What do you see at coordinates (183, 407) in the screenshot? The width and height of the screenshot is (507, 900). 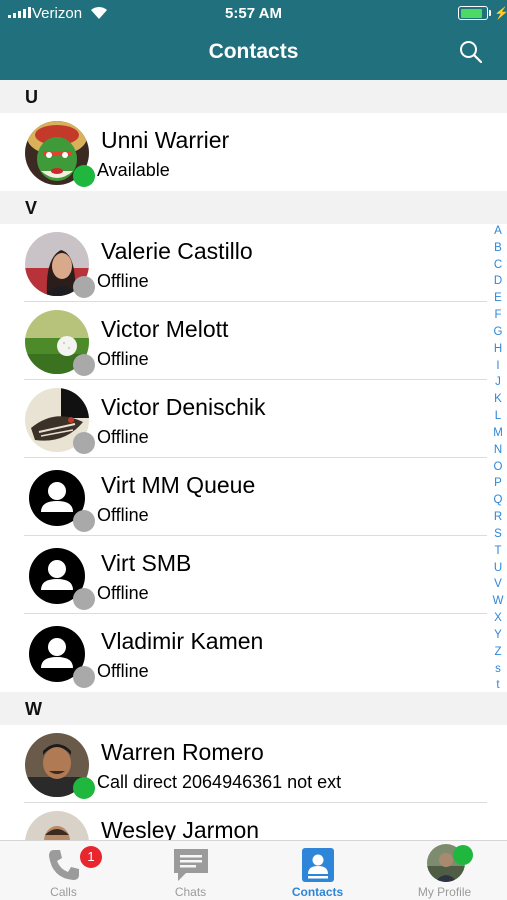 I see `contact-name: Victor Denischik` at bounding box center [183, 407].